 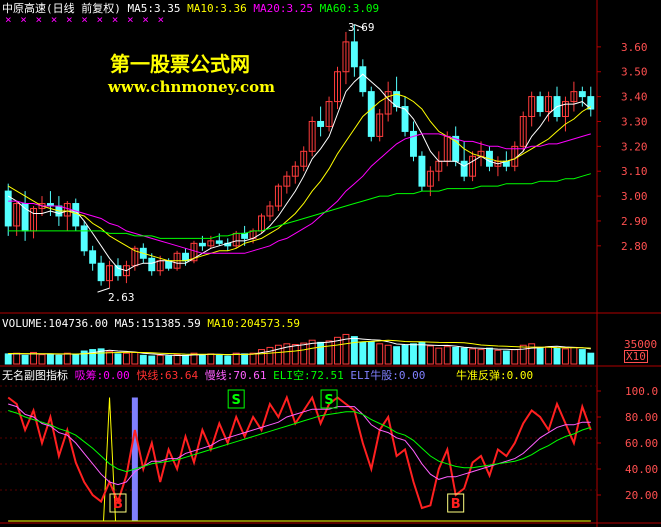 I want to click on price-tick-label: 2.90, so click(x=634, y=221).